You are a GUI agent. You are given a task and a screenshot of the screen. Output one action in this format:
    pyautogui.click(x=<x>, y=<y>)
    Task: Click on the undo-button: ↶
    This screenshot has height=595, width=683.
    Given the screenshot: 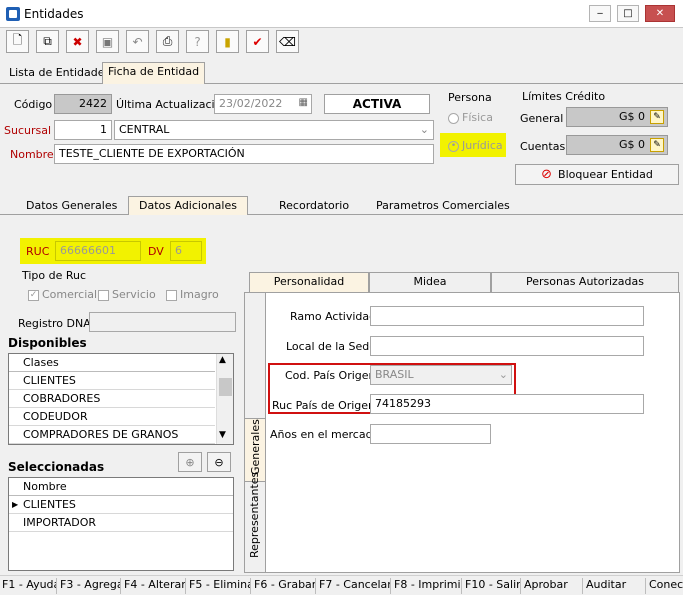 What is the action you would take?
    pyautogui.click(x=137, y=41)
    